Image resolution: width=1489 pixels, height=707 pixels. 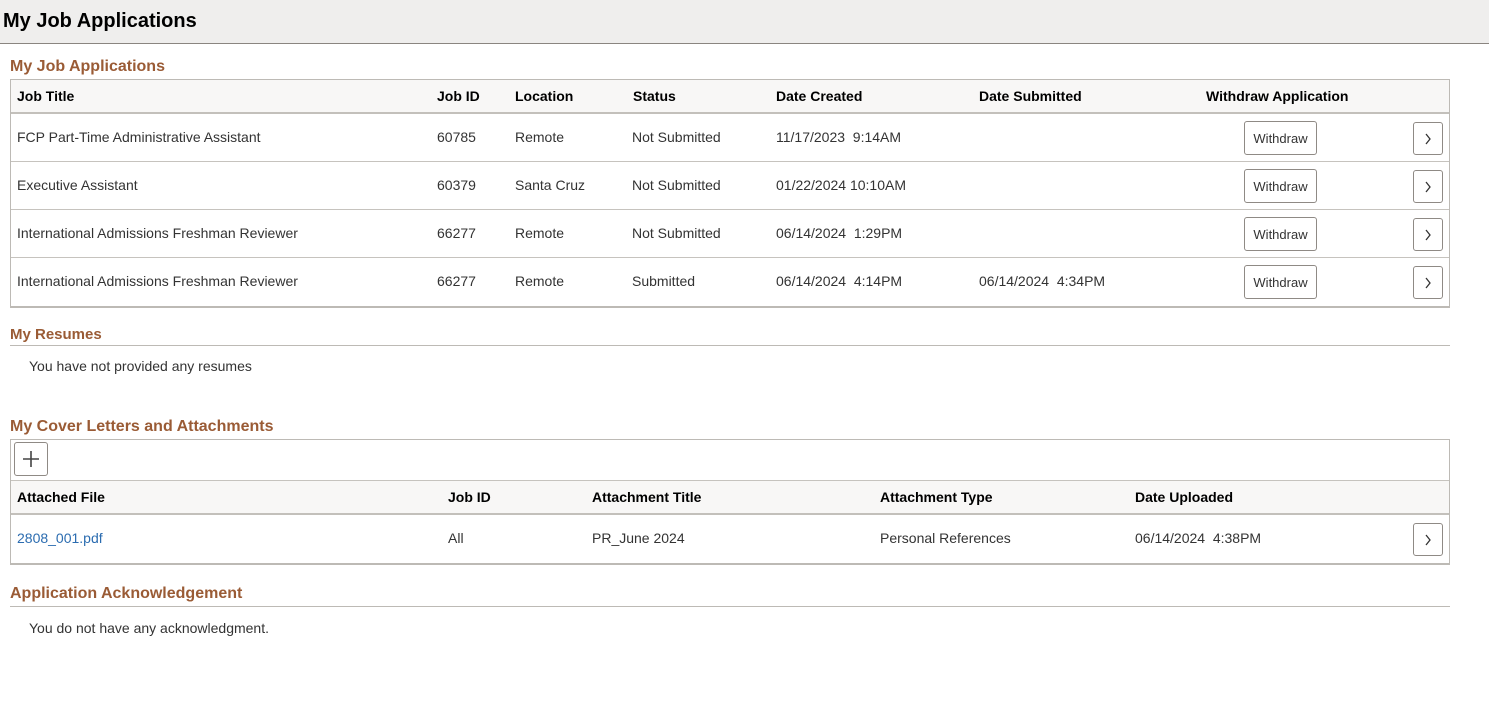 What do you see at coordinates (654, 96) in the screenshot?
I see `col-status: Status` at bounding box center [654, 96].